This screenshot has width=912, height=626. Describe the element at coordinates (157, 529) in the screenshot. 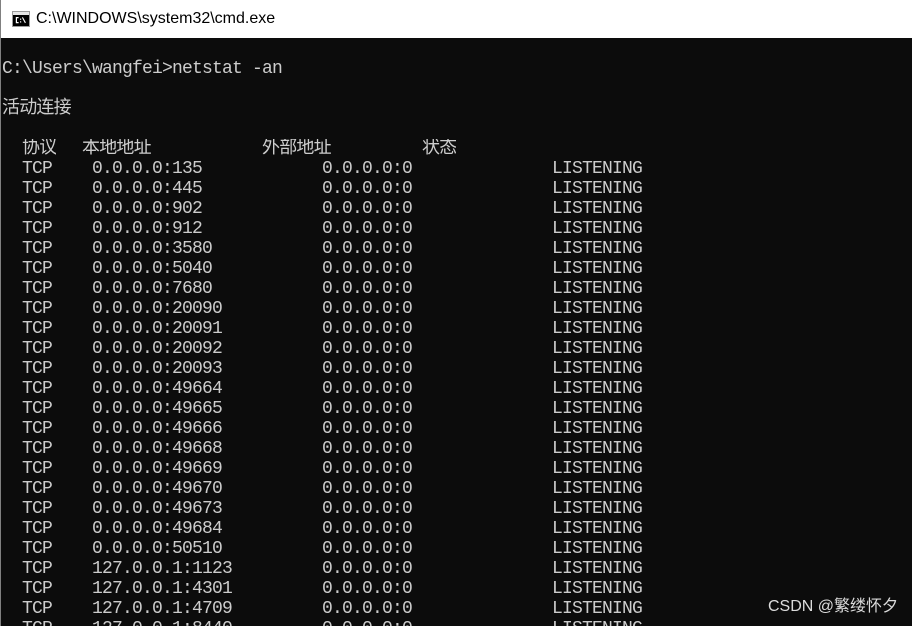

I see `local-address-cell: 0.0.0.0:49684` at that location.